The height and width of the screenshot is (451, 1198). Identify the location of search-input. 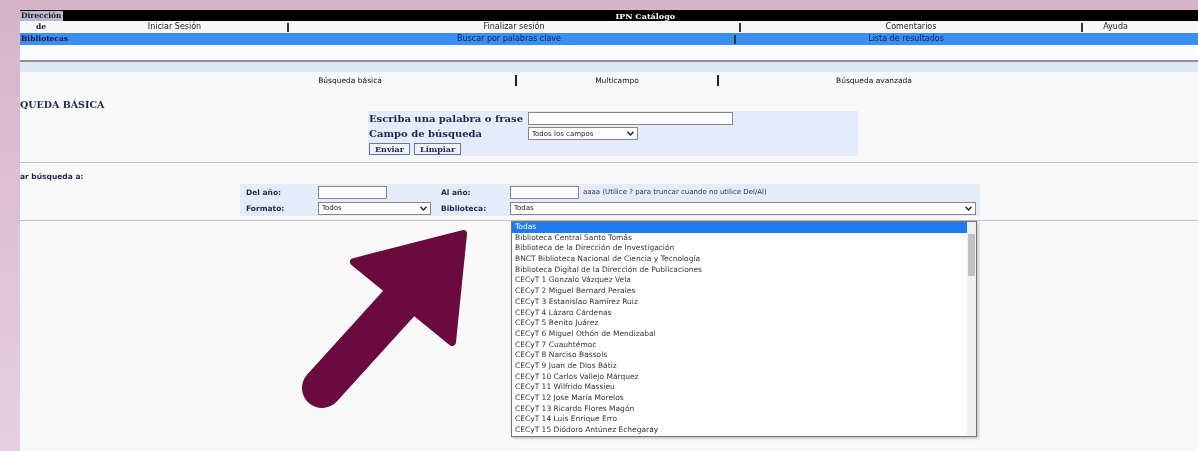
(630, 118).